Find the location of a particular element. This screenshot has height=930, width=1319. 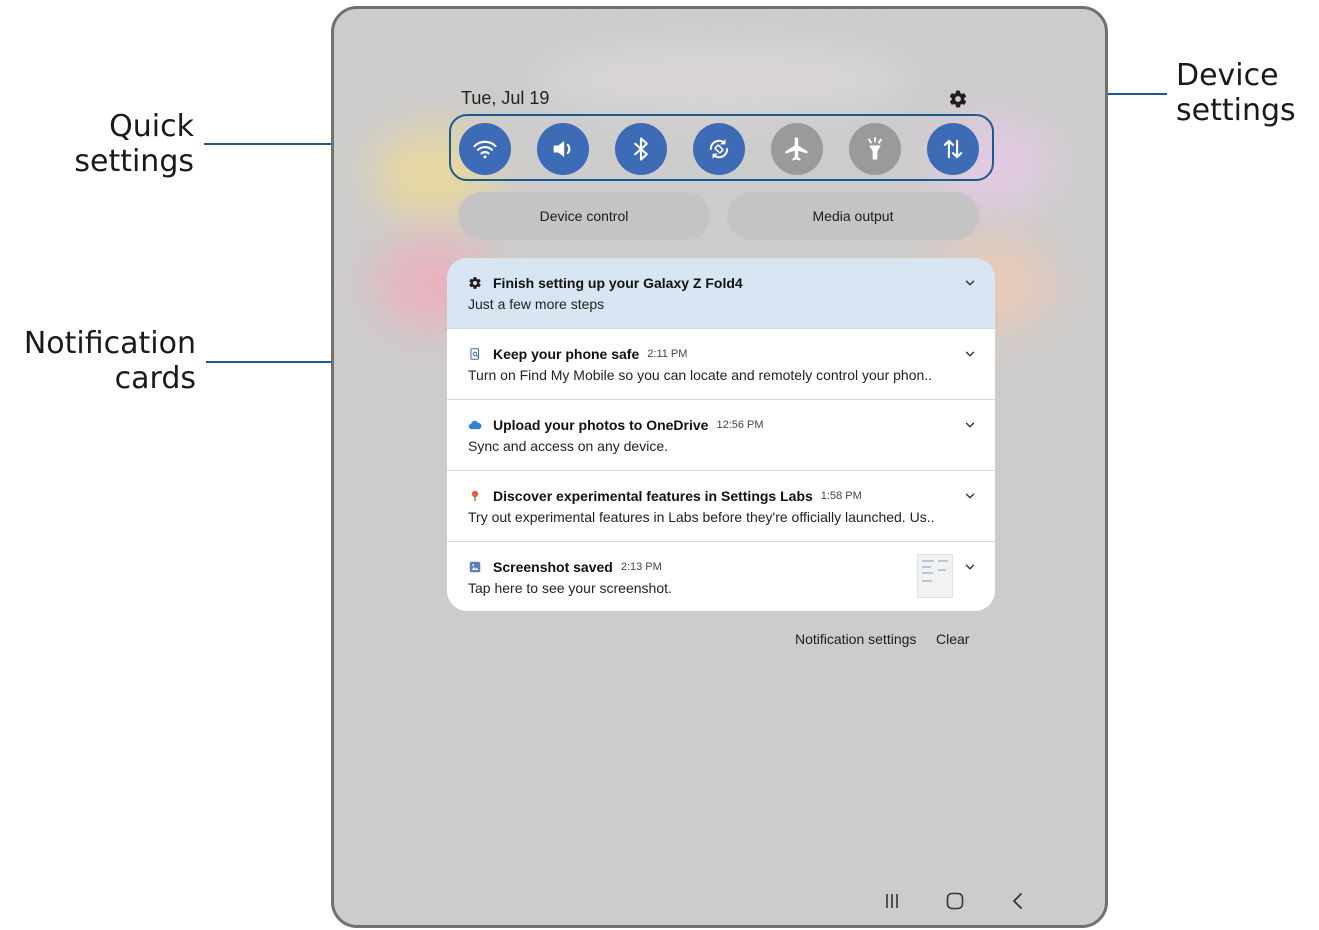

flashlight-toggle is located at coordinates (875, 149).